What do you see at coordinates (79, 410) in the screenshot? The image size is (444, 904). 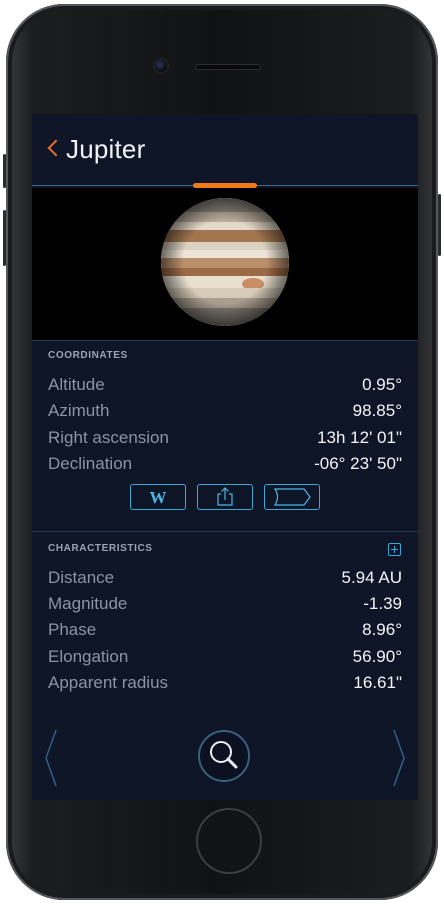 I see `row-label: Azimuth` at bounding box center [79, 410].